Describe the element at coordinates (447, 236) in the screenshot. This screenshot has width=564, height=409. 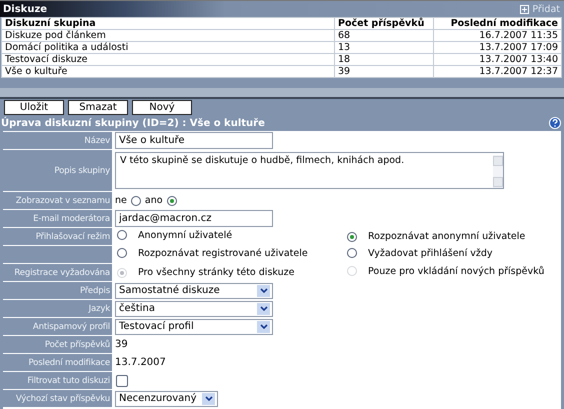
I see `radio-label: Rozpoznávat anonymní uživatele` at that location.